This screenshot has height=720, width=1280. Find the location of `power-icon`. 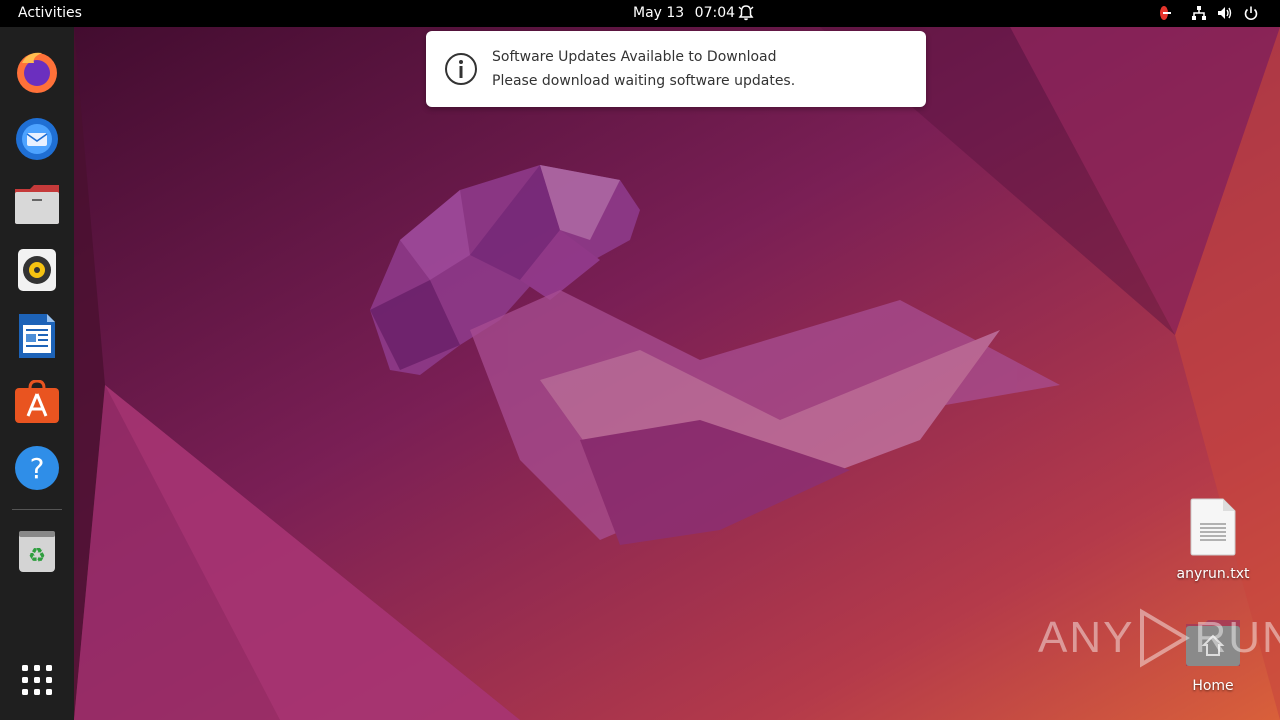

power-icon is located at coordinates (1251, 13).